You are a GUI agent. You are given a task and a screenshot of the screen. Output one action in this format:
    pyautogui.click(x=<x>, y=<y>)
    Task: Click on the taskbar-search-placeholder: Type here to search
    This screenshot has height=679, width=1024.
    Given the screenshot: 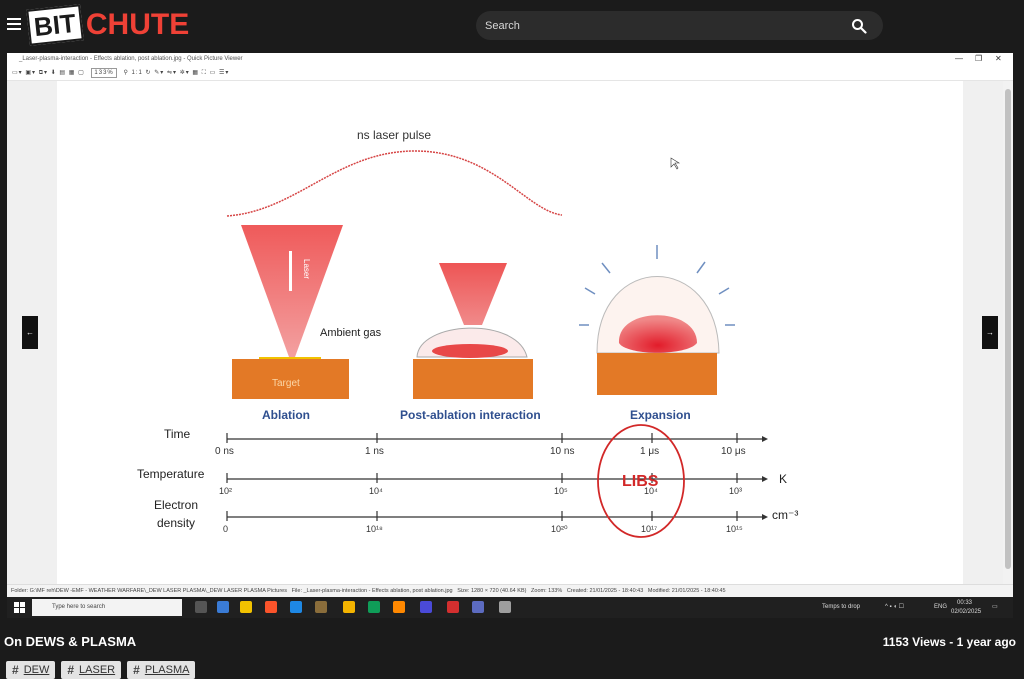 What is the action you would take?
    pyautogui.click(x=79, y=607)
    